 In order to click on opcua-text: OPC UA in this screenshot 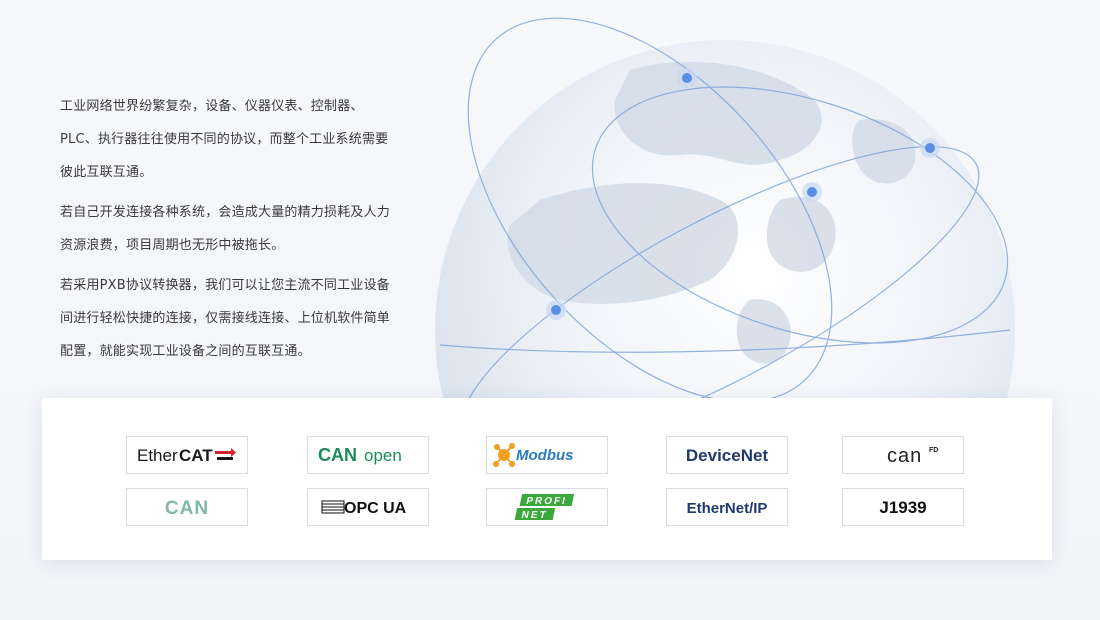, I will do `click(375, 508)`.